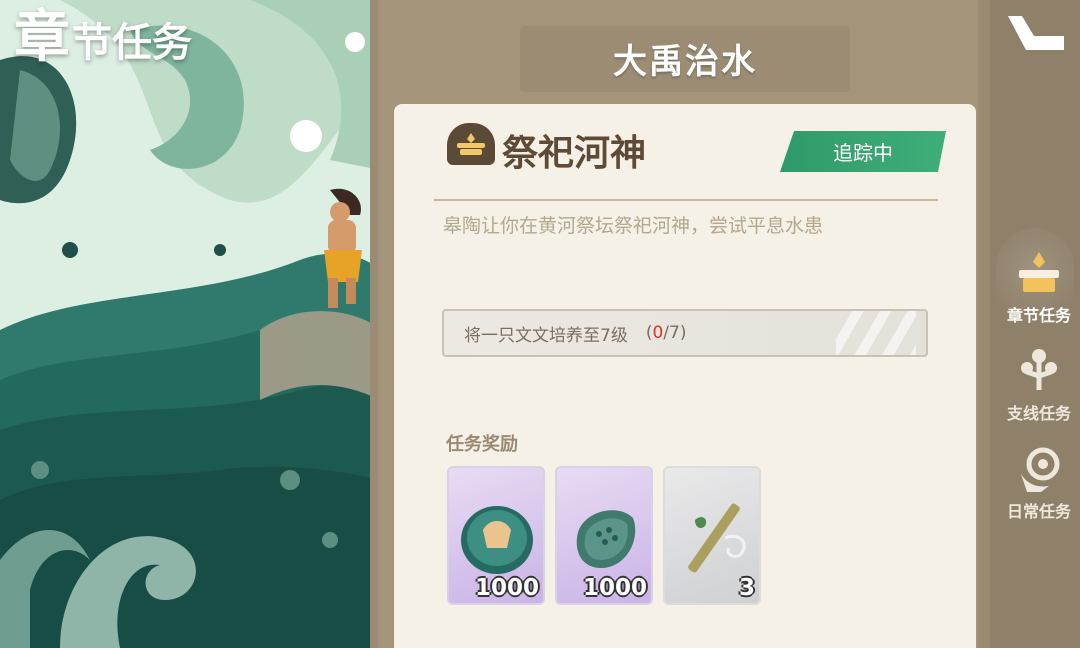 The width and height of the screenshot is (1080, 648). What do you see at coordinates (876, 333) in the screenshot?
I see `objective-decoration` at bounding box center [876, 333].